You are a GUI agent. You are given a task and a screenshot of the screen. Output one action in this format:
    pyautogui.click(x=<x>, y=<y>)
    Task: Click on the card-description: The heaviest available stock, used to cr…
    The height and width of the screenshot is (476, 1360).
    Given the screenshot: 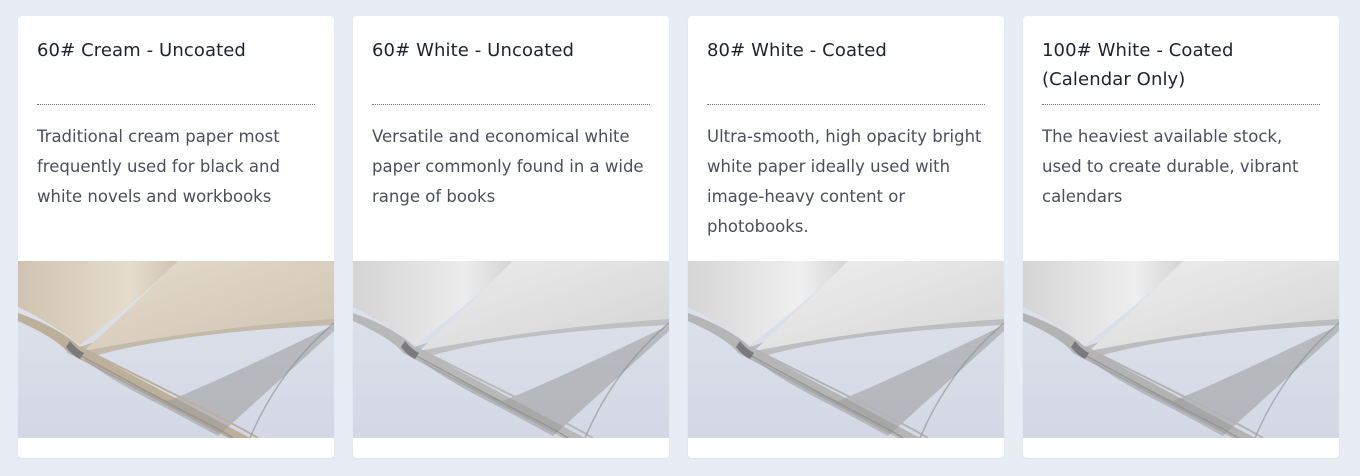 What is the action you would take?
    pyautogui.click(x=1170, y=166)
    